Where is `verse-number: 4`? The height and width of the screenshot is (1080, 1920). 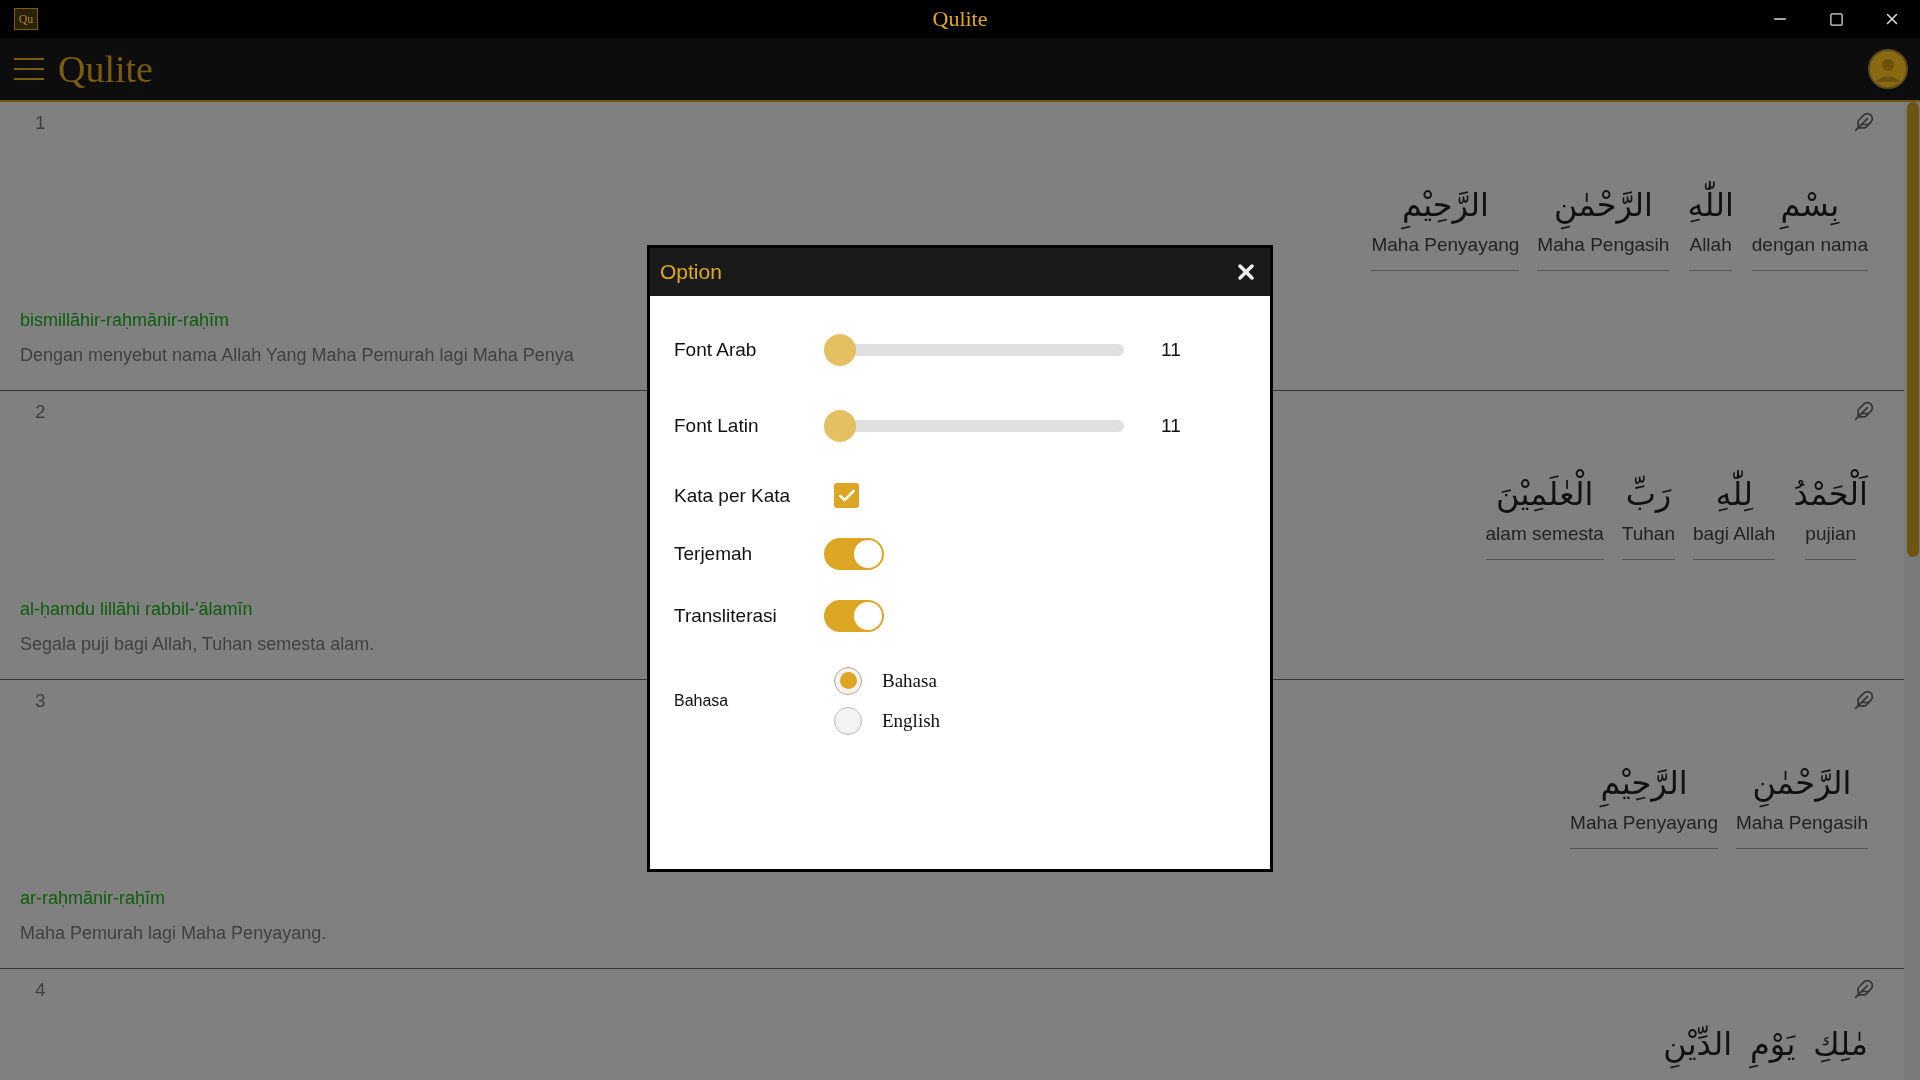
verse-number: 4 is located at coordinates (40, 990).